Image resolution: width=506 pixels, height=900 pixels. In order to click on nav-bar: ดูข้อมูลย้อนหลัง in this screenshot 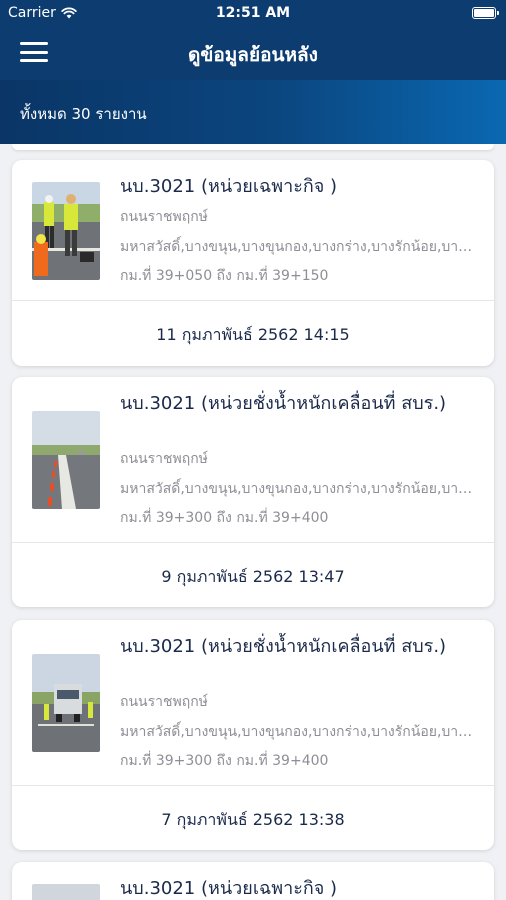, I will do `click(253, 54)`.